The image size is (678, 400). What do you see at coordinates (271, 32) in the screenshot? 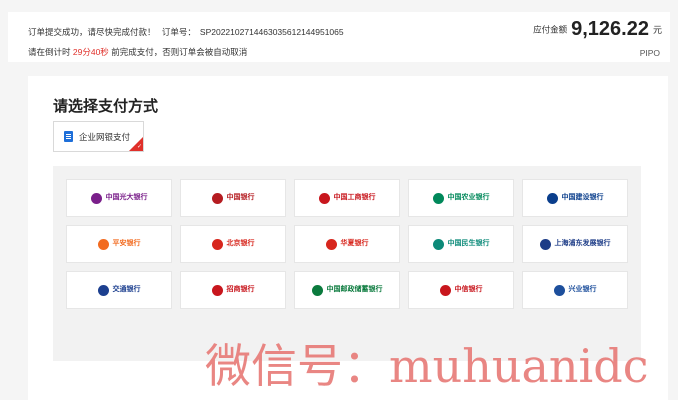
I see `order-number: SP20221027144630356121449510​65` at bounding box center [271, 32].